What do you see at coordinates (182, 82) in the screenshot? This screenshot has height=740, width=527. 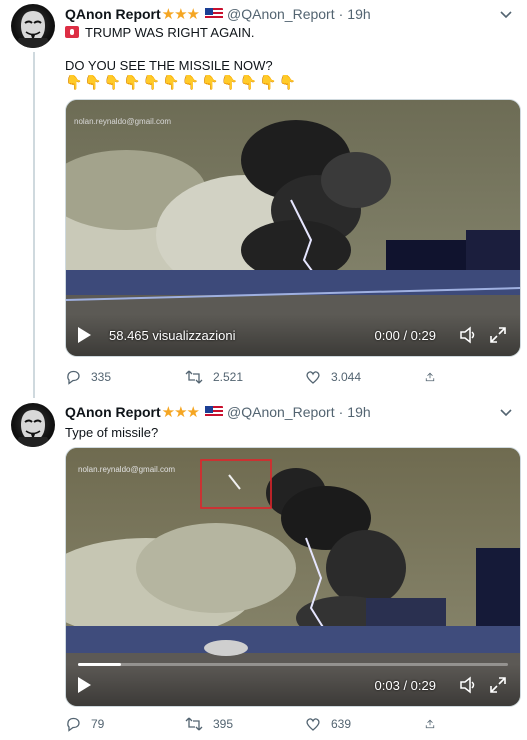 I see `pointing-down-emoji-row: 👇👇👇👇👇👇👇👇👇👇👇👇` at bounding box center [182, 82].